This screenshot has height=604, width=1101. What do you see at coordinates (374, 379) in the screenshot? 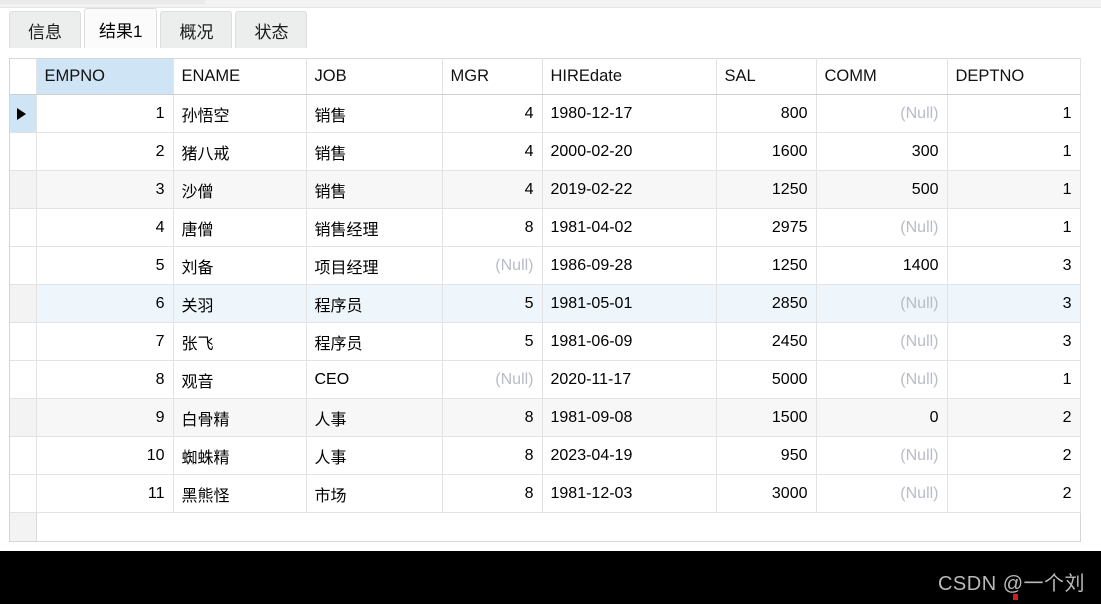
I see `cell-job: CEO` at bounding box center [374, 379].